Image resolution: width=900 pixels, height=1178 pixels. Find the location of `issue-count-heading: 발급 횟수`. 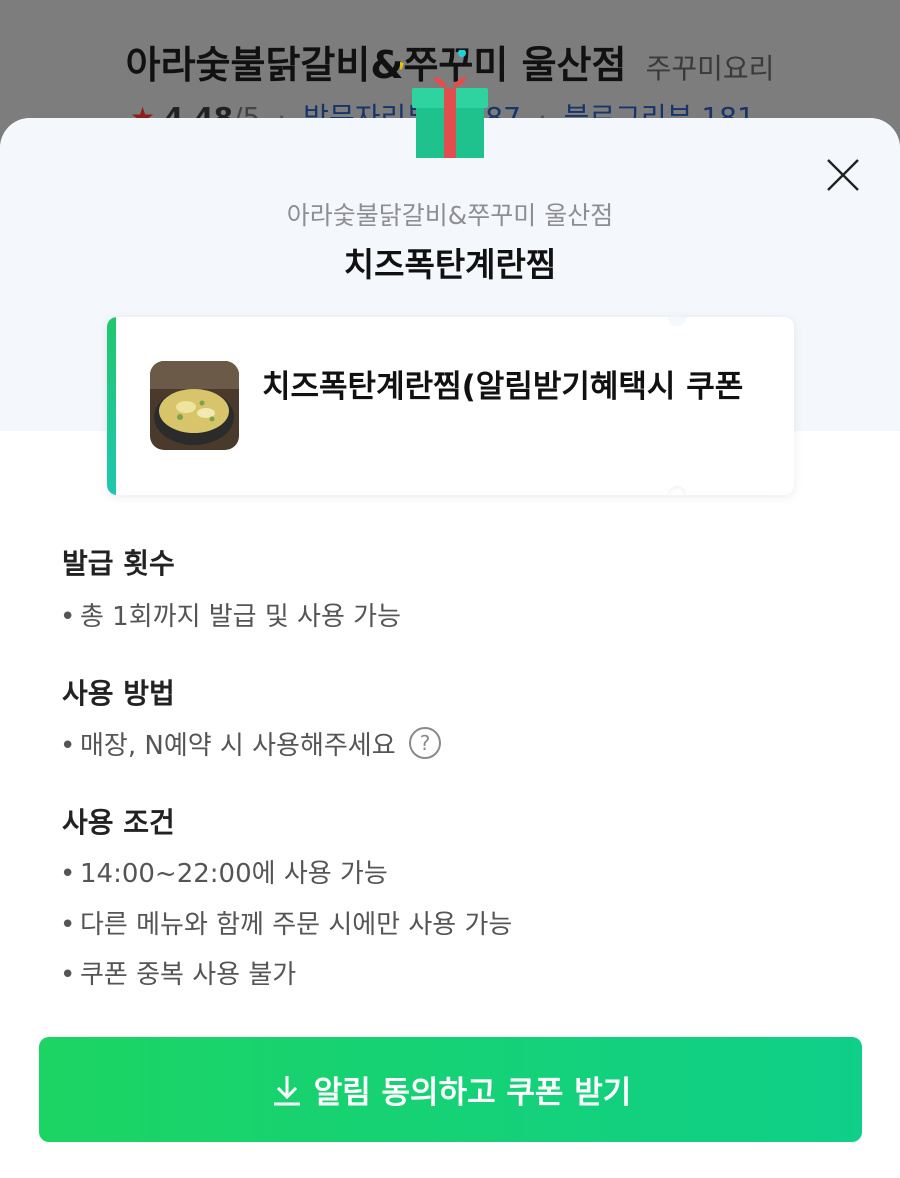

issue-count-heading: 발급 횟수 is located at coordinates (118, 563).